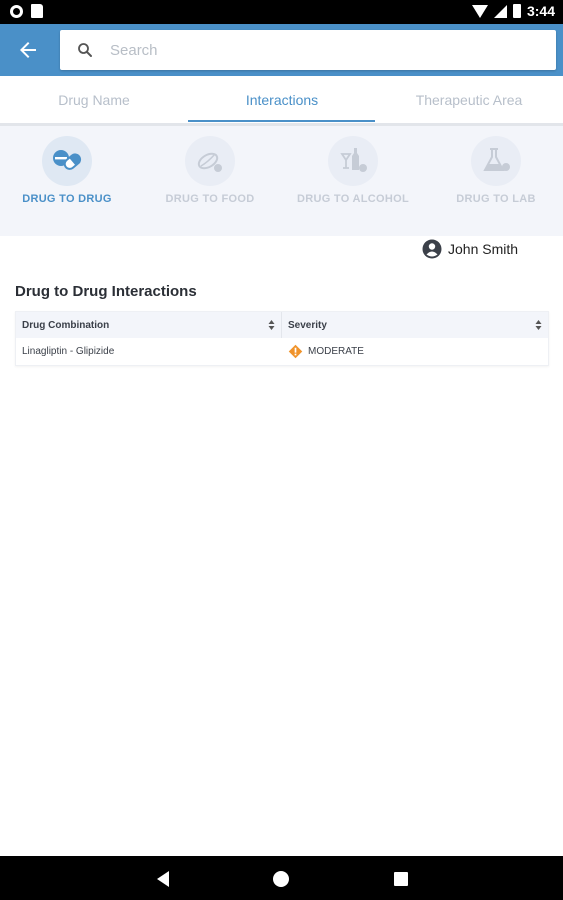 The width and height of the screenshot is (563, 900). Describe the element at coordinates (353, 160) in the screenshot. I see `alcohol-icon` at that location.